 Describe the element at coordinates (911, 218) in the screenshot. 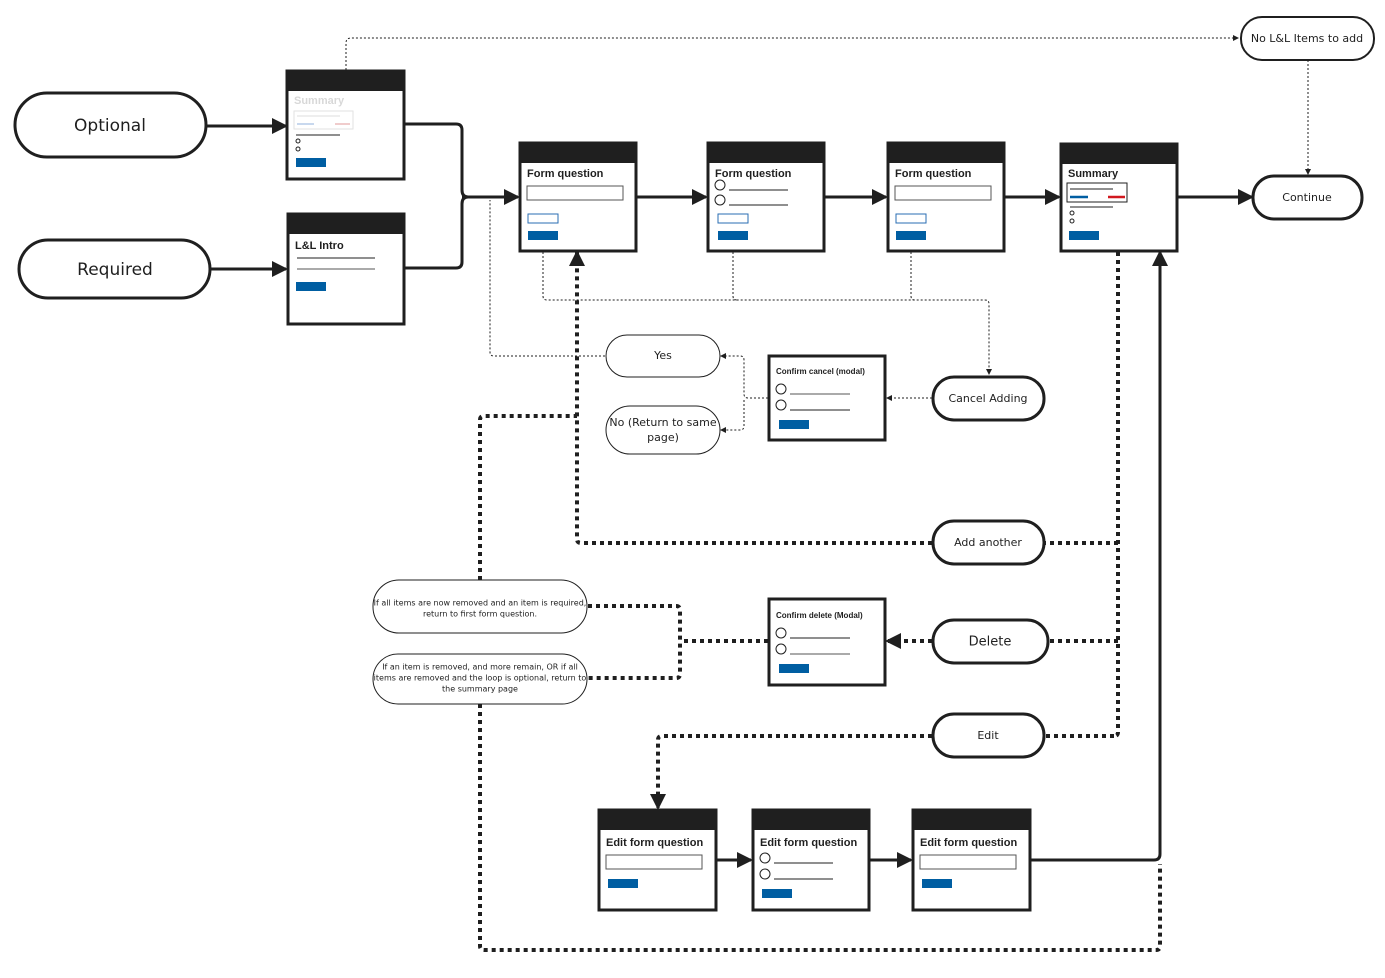

I see `screen-form-q3-secondary-button` at that location.